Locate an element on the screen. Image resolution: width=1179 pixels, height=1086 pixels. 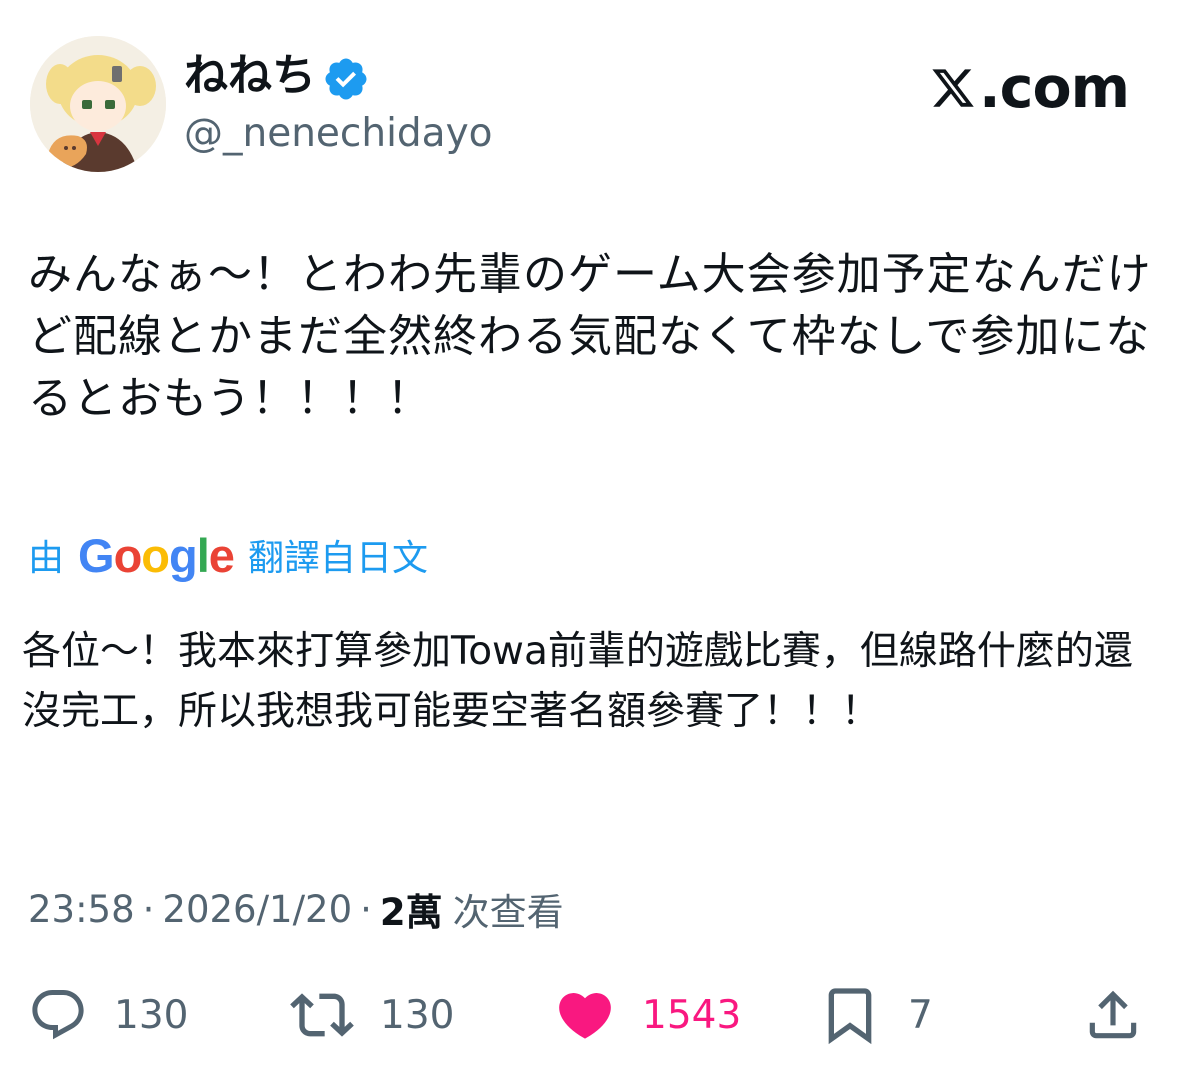
tweet-date: 2026/1/20 is located at coordinates (257, 909).